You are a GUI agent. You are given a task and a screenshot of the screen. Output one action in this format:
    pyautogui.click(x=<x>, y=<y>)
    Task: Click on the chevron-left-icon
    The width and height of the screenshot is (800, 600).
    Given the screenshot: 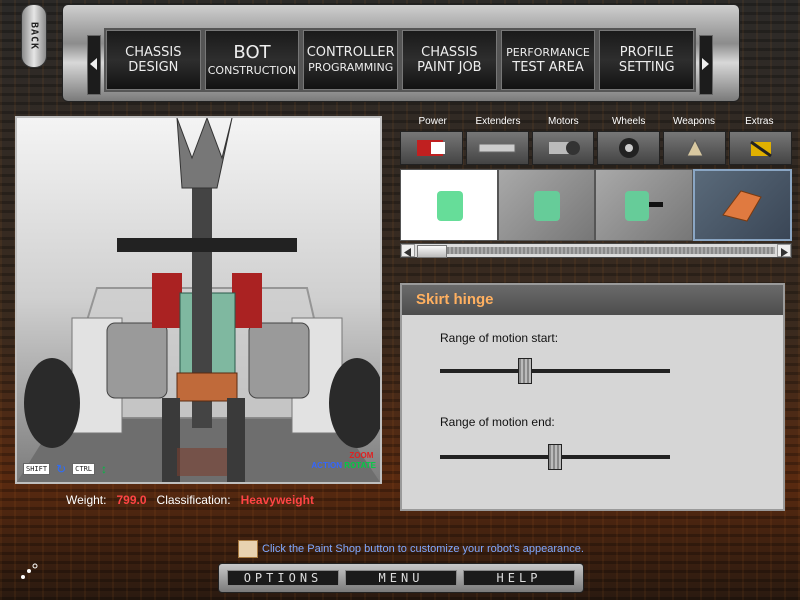 What is the action you would take?
    pyautogui.click(x=407, y=252)
    